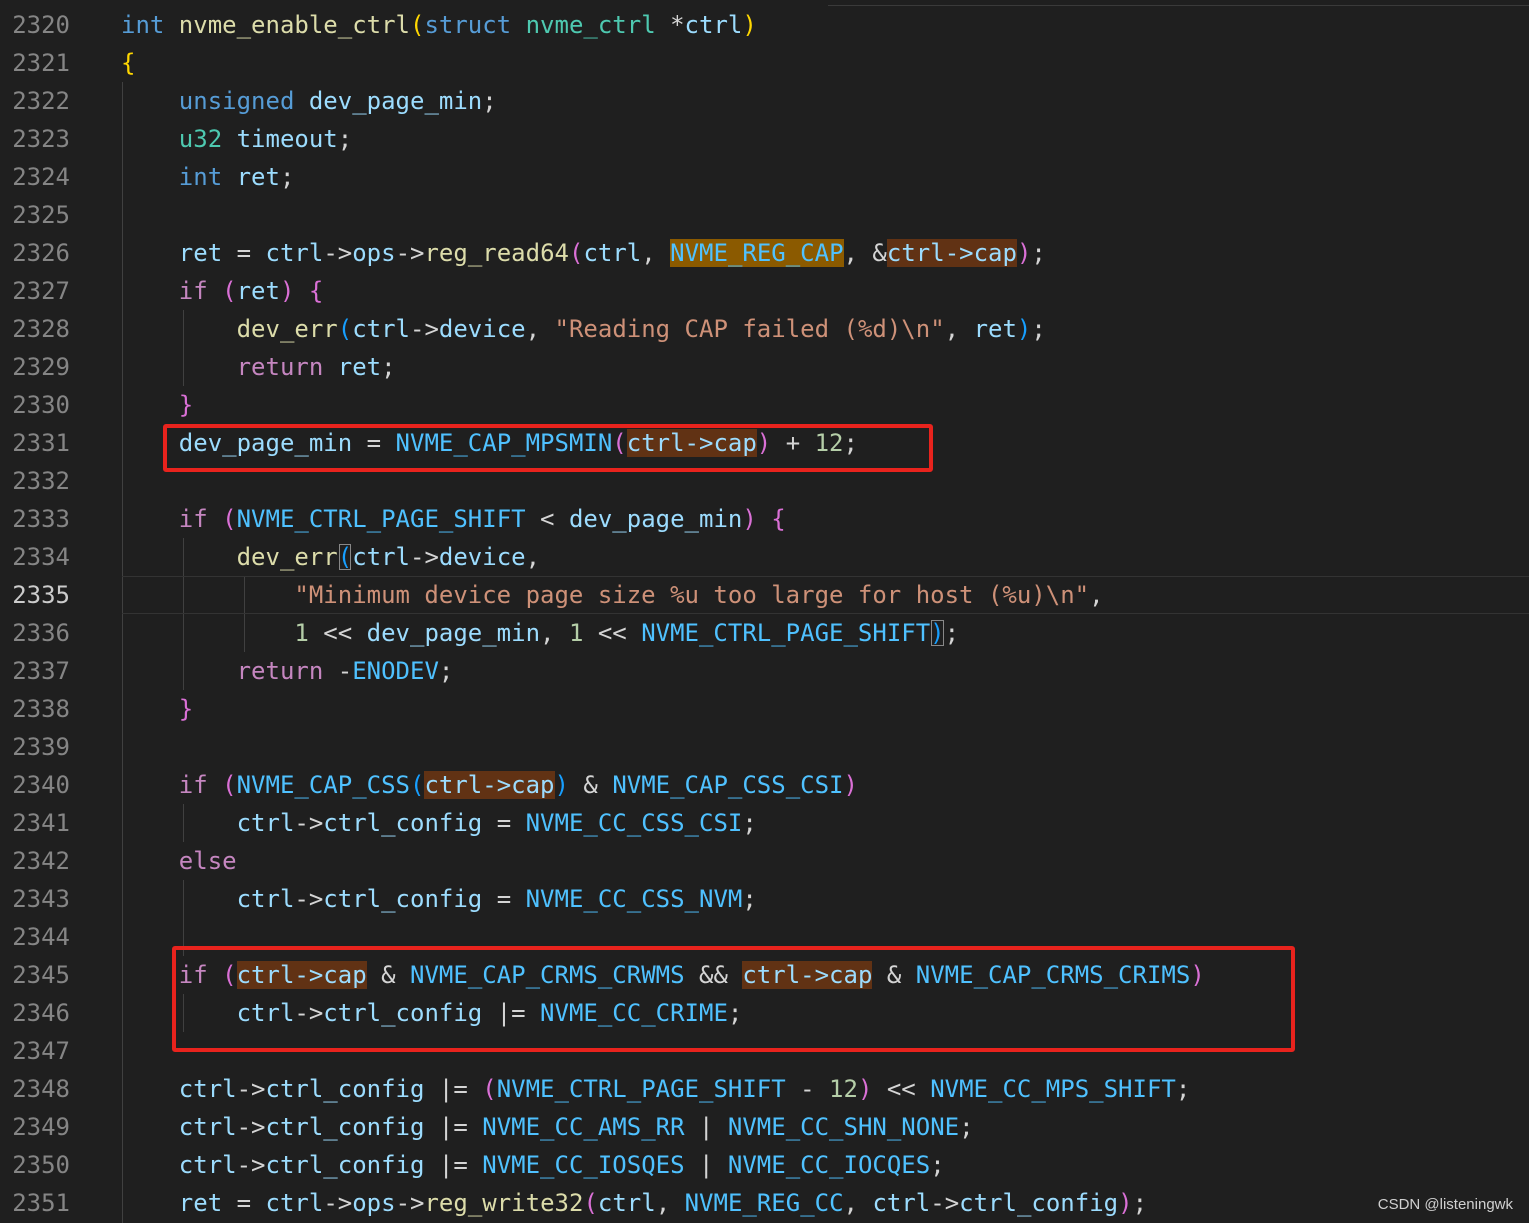 This screenshot has height=1223, width=1529. I want to click on code-text: else, so click(179, 861).